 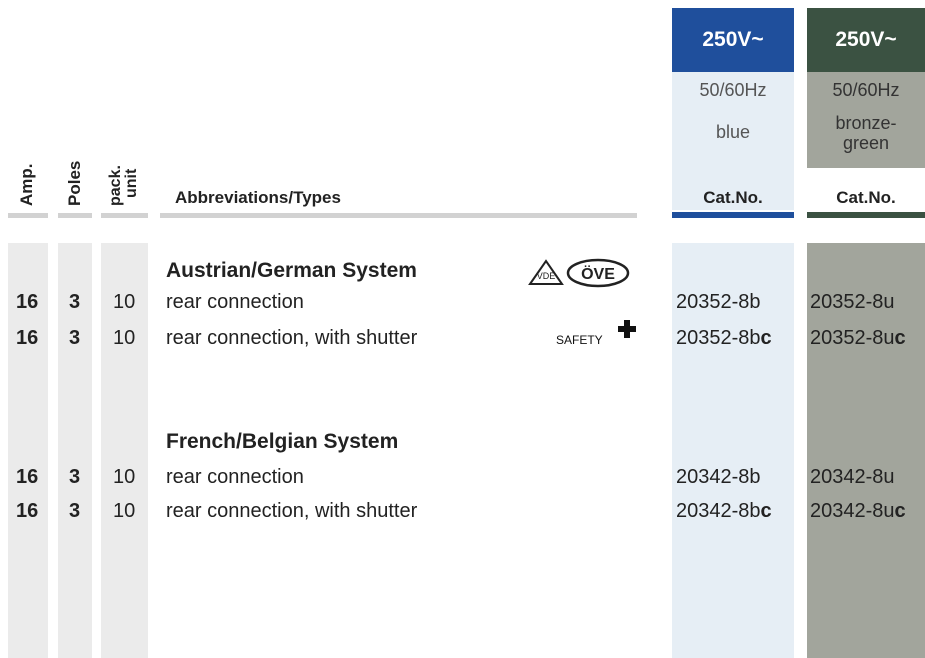 What do you see at coordinates (546, 276) in the screenshot?
I see `vde-mark-text: VDE` at bounding box center [546, 276].